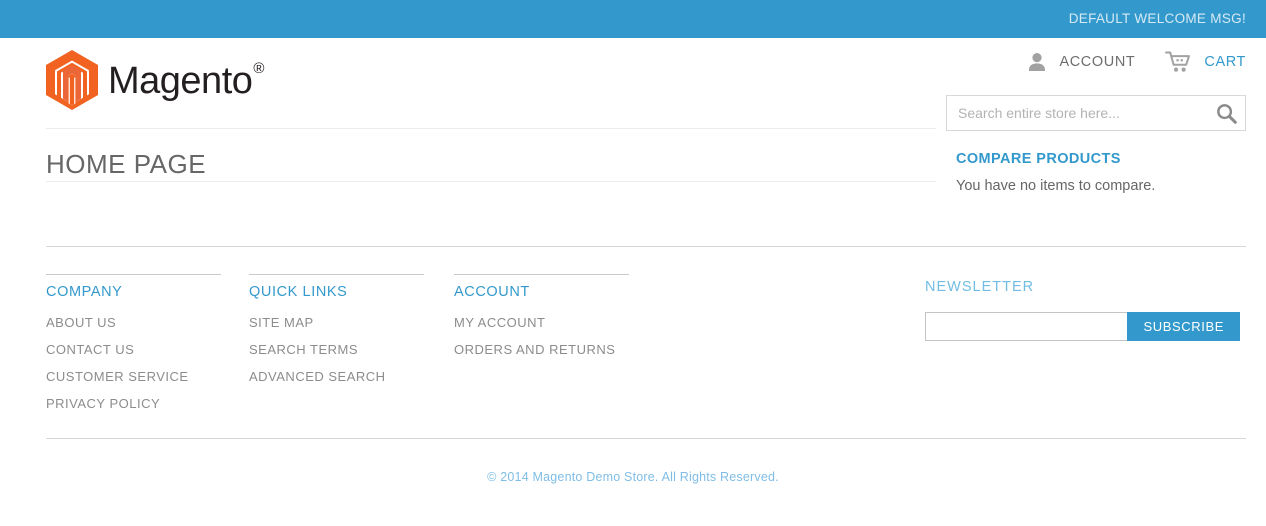  What do you see at coordinates (499, 322) in the screenshot?
I see `footer-link-my-account: MY ACCOUNT` at bounding box center [499, 322].